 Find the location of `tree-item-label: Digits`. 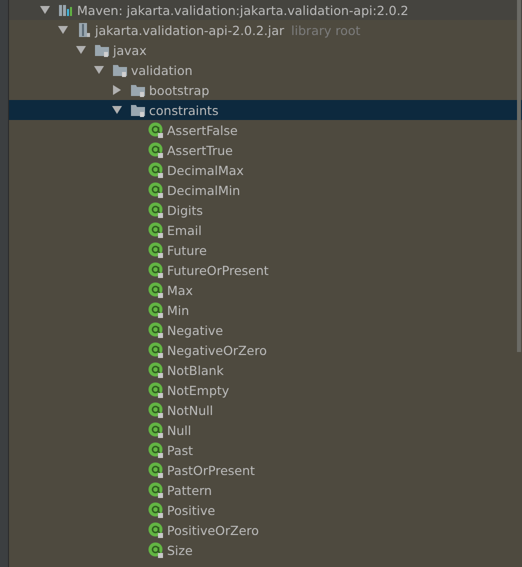

tree-item-label: Digits is located at coordinates (185, 210).